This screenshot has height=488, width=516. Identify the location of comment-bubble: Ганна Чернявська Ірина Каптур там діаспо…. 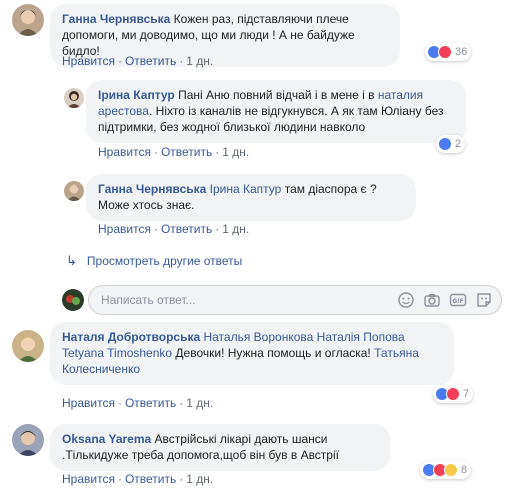
(251, 197).